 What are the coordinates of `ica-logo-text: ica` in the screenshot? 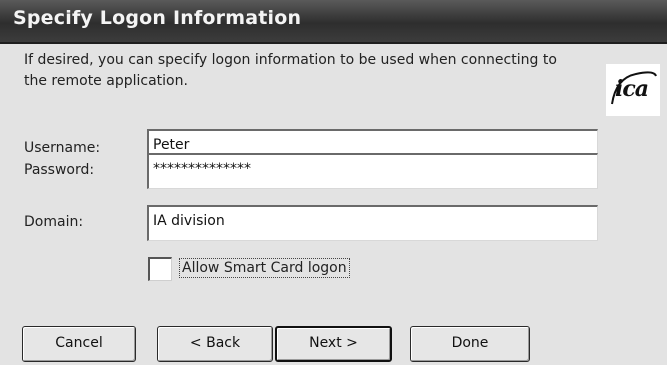 It's located at (632, 89).